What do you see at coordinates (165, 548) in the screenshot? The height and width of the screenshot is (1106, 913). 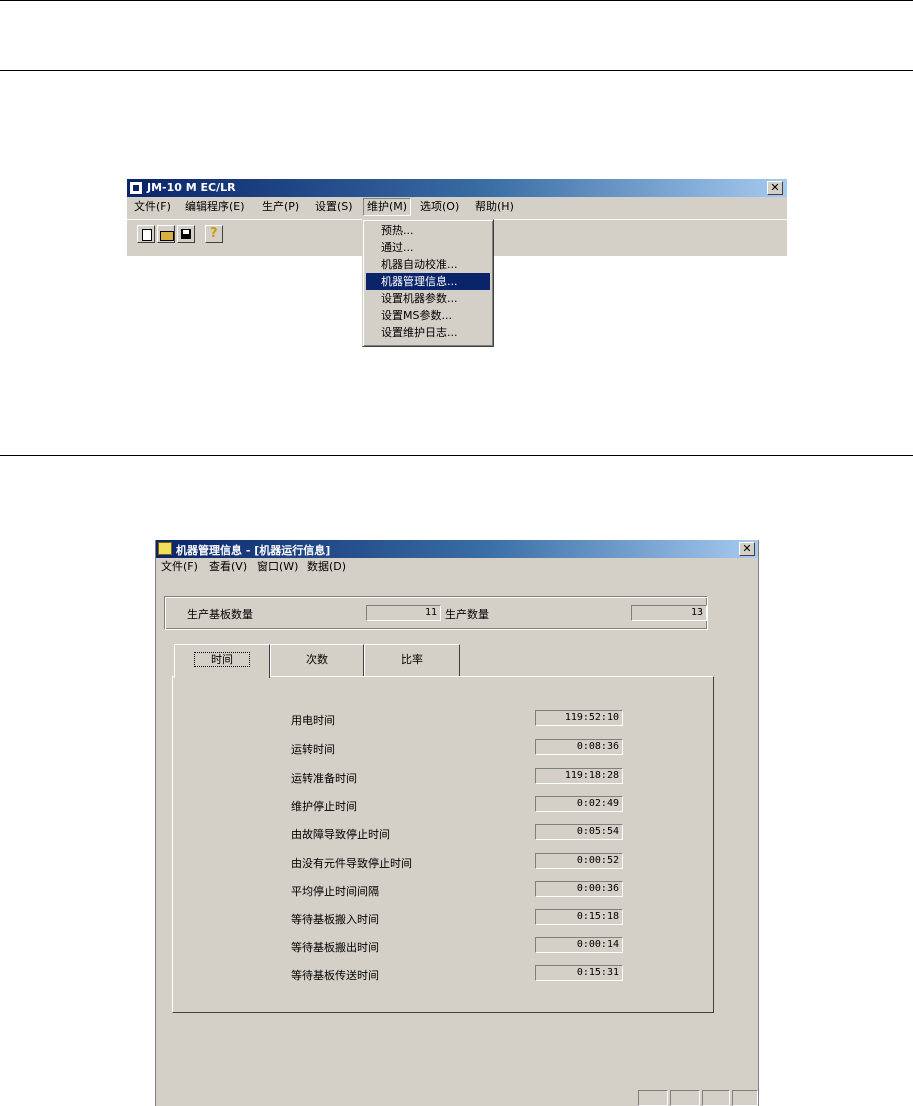 I see `folder-edit-icon` at bounding box center [165, 548].